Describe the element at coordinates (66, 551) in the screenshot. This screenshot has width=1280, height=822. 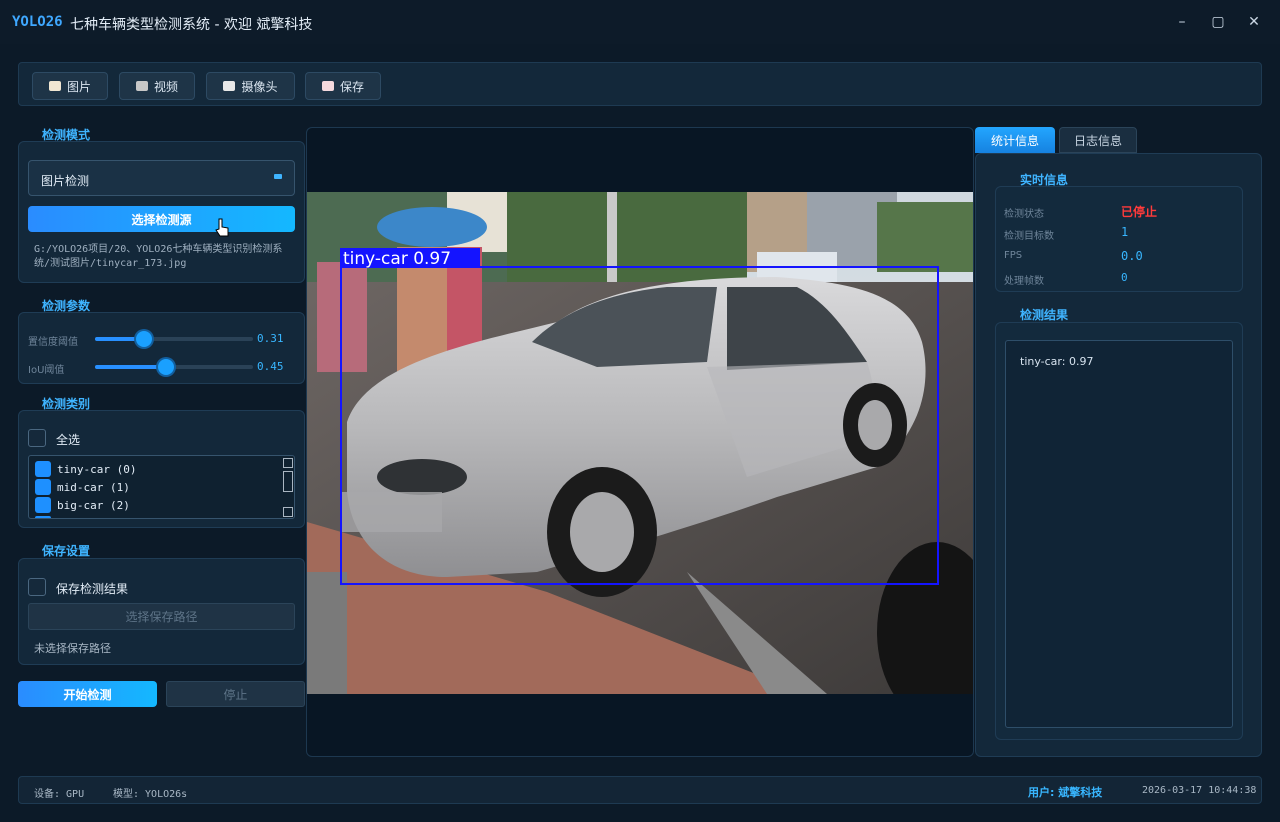
I see `save-section-title: 保存设置` at that location.